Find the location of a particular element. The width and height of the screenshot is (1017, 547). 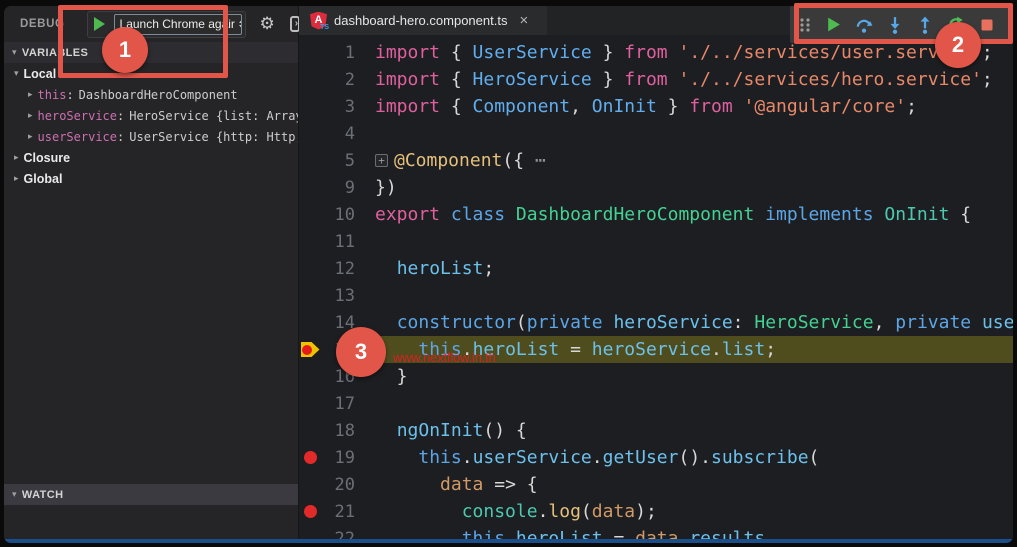

code-line-content: } is located at coordinates (684, 376).